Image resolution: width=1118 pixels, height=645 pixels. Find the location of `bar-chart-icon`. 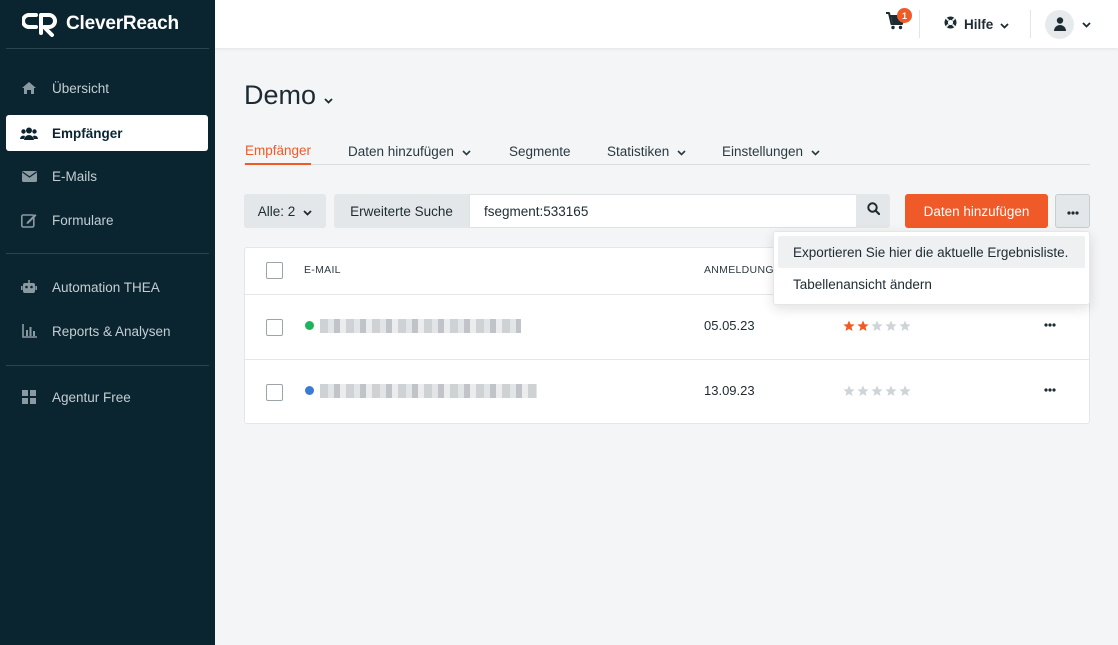

bar-chart-icon is located at coordinates (29, 331).